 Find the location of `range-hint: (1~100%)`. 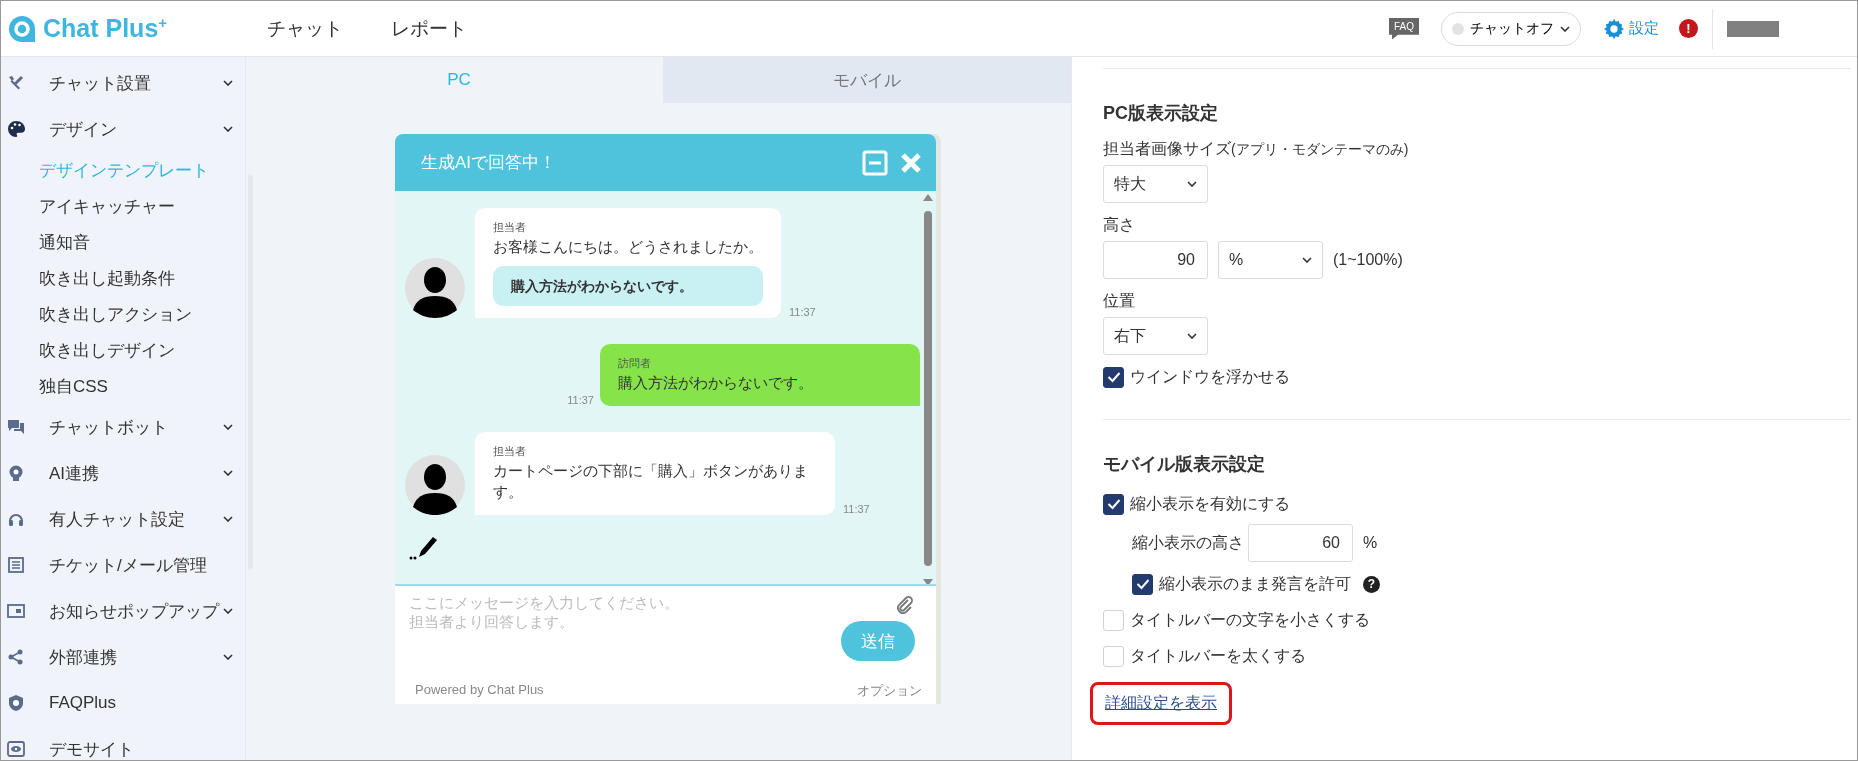

range-hint: (1~100%) is located at coordinates (1368, 260).